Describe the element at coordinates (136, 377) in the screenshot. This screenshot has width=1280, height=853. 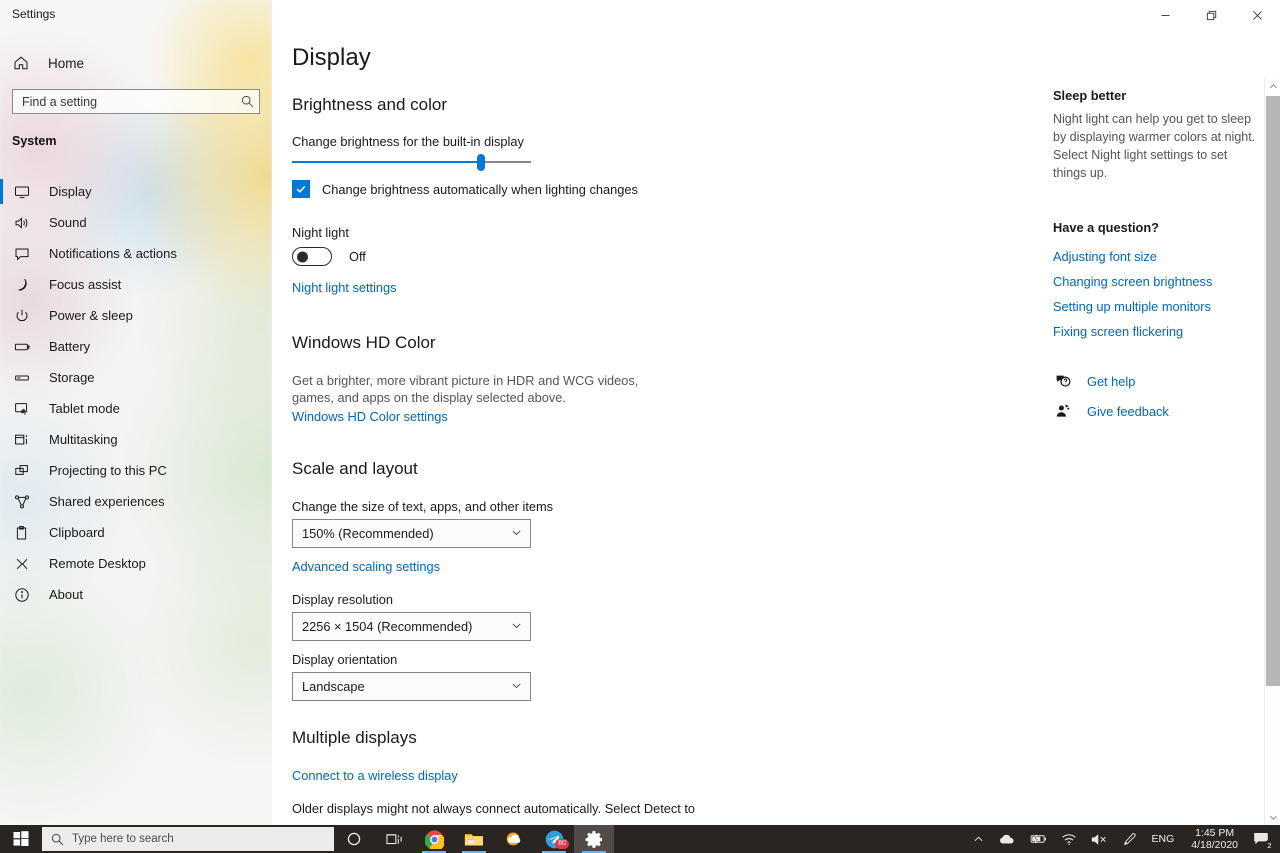
I see `sidebar-item-storage: Storage` at that location.